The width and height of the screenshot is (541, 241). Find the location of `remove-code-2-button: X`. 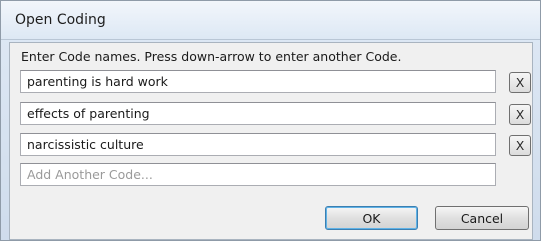

remove-code-2-button: X is located at coordinates (520, 114).